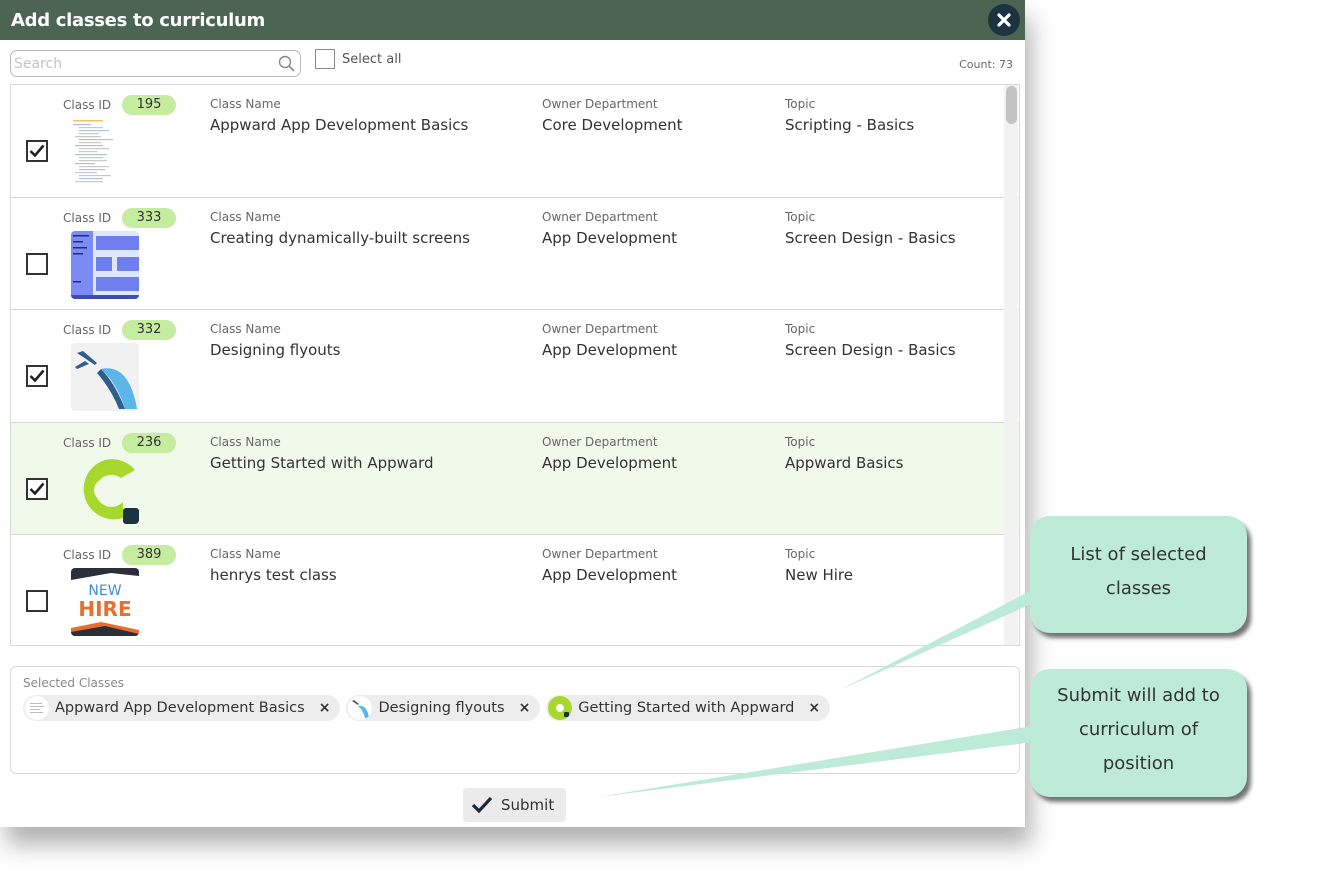  I want to click on dialog-title: Add classes to curriculum, so click(138, 20).